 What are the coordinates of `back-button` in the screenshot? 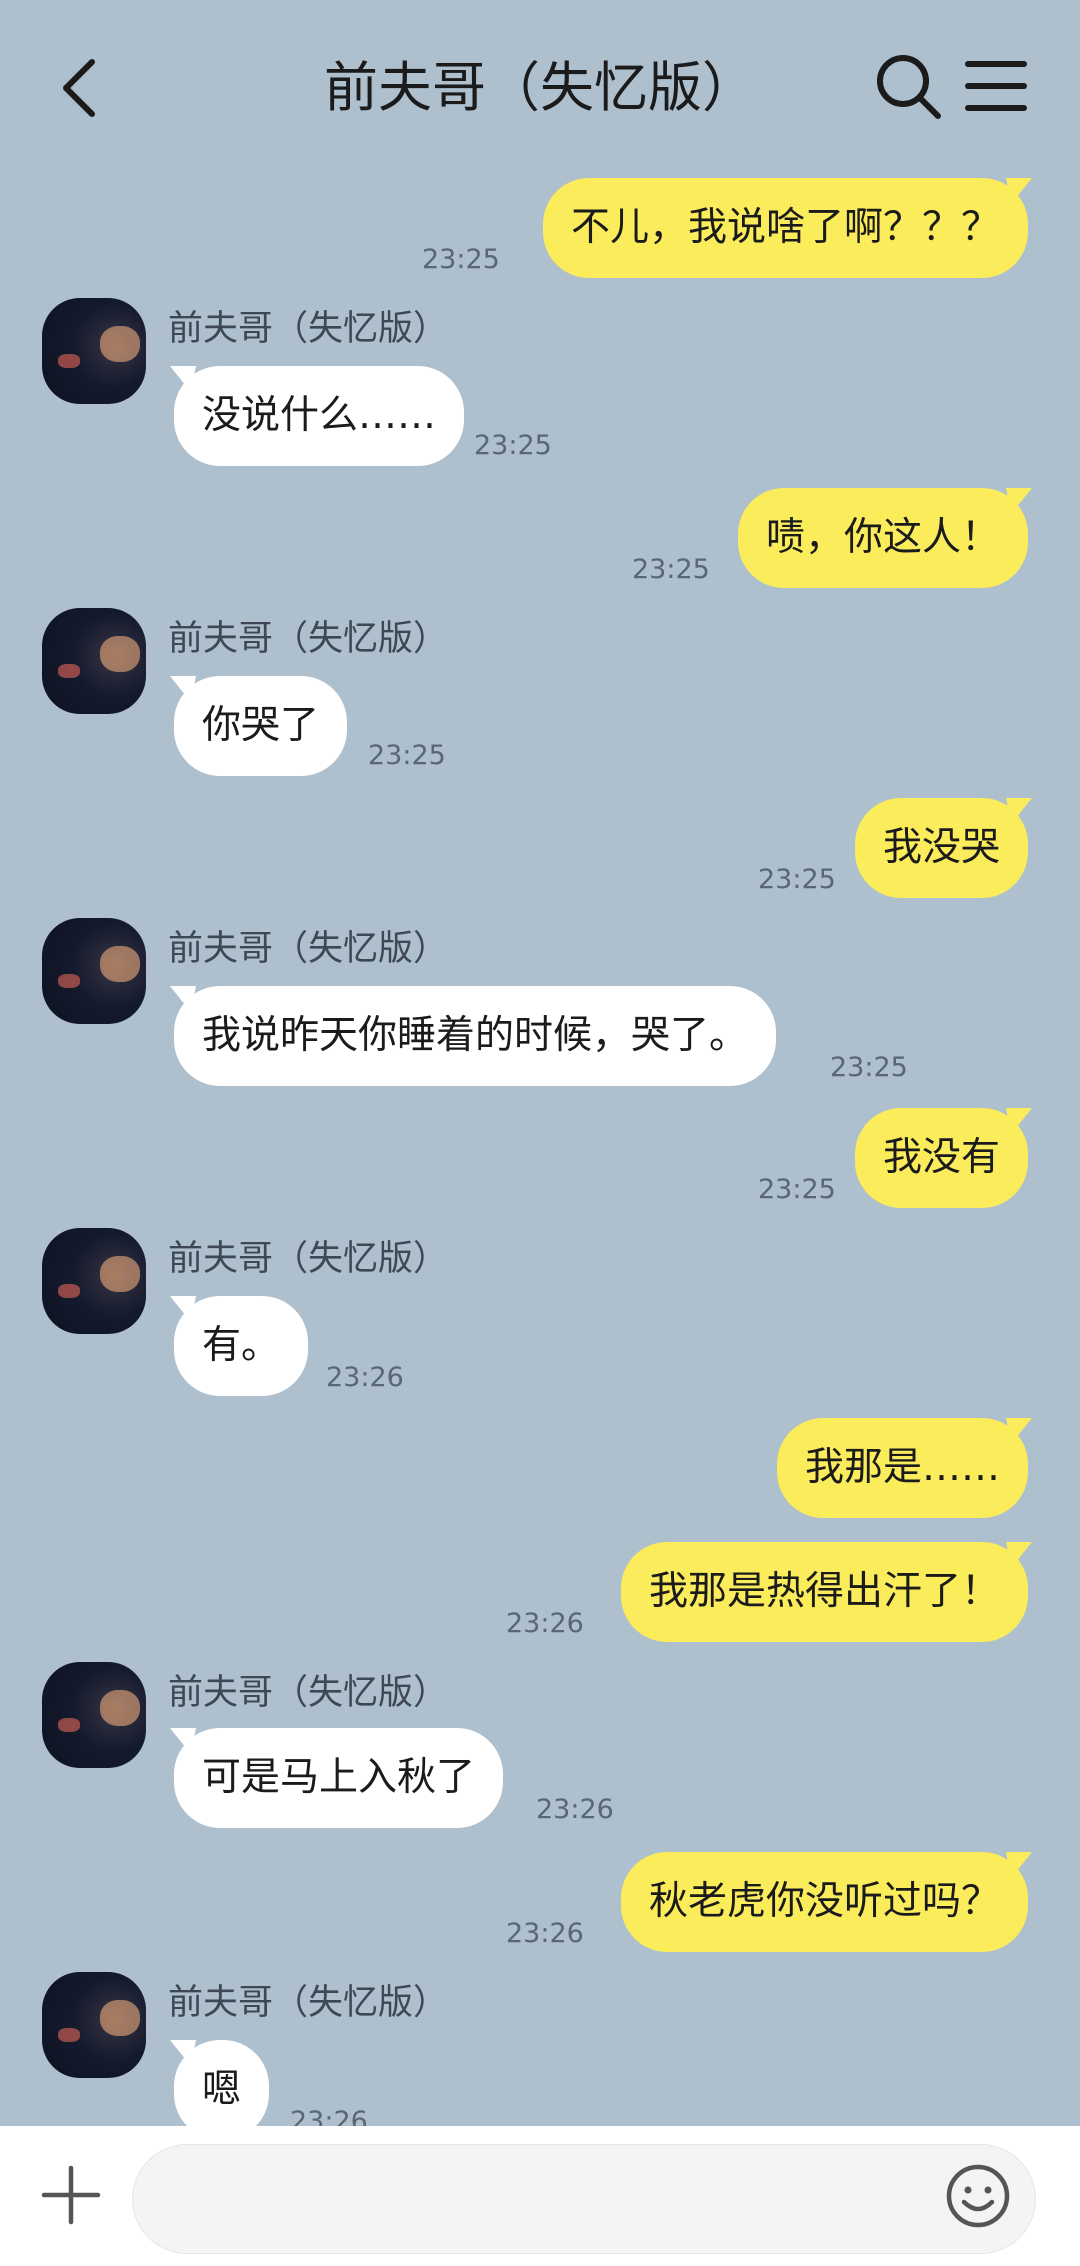 It's located at (80, 88).